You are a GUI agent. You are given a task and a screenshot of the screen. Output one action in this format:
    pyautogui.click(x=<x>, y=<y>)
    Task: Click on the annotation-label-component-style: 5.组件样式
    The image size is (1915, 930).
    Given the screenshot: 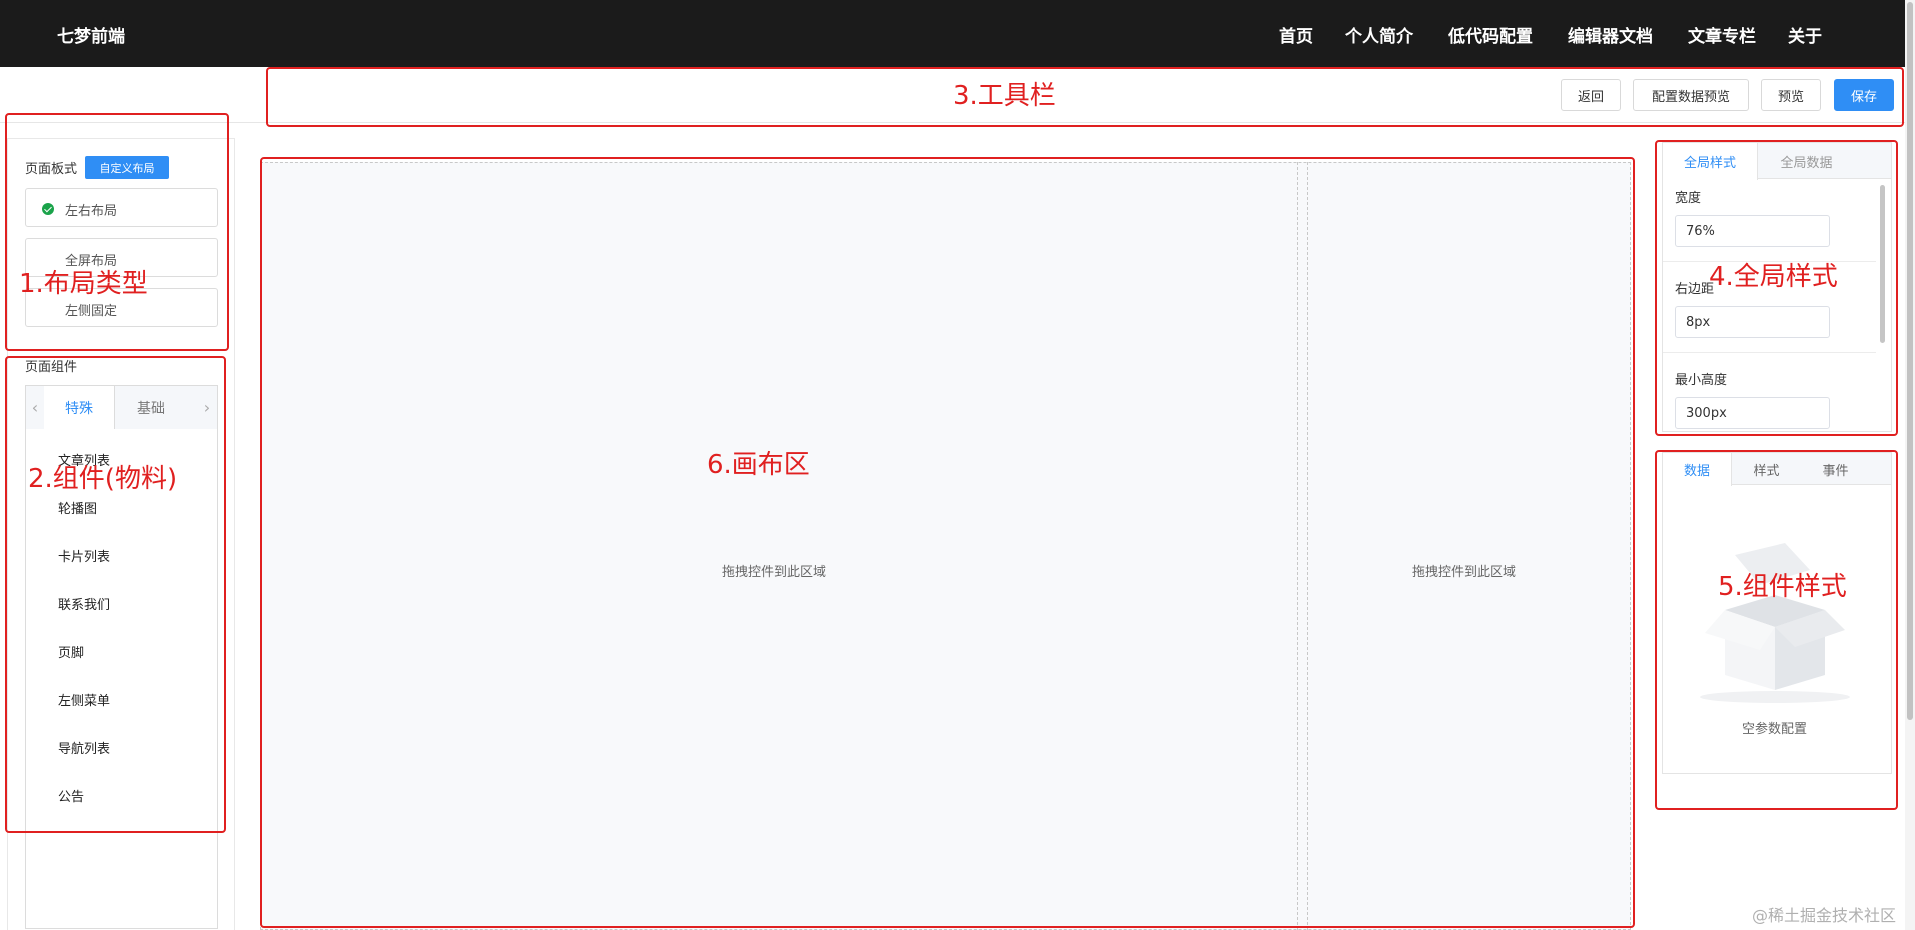 What is the action you would take?
    pyautogui.click(x=1782, y=587)
    